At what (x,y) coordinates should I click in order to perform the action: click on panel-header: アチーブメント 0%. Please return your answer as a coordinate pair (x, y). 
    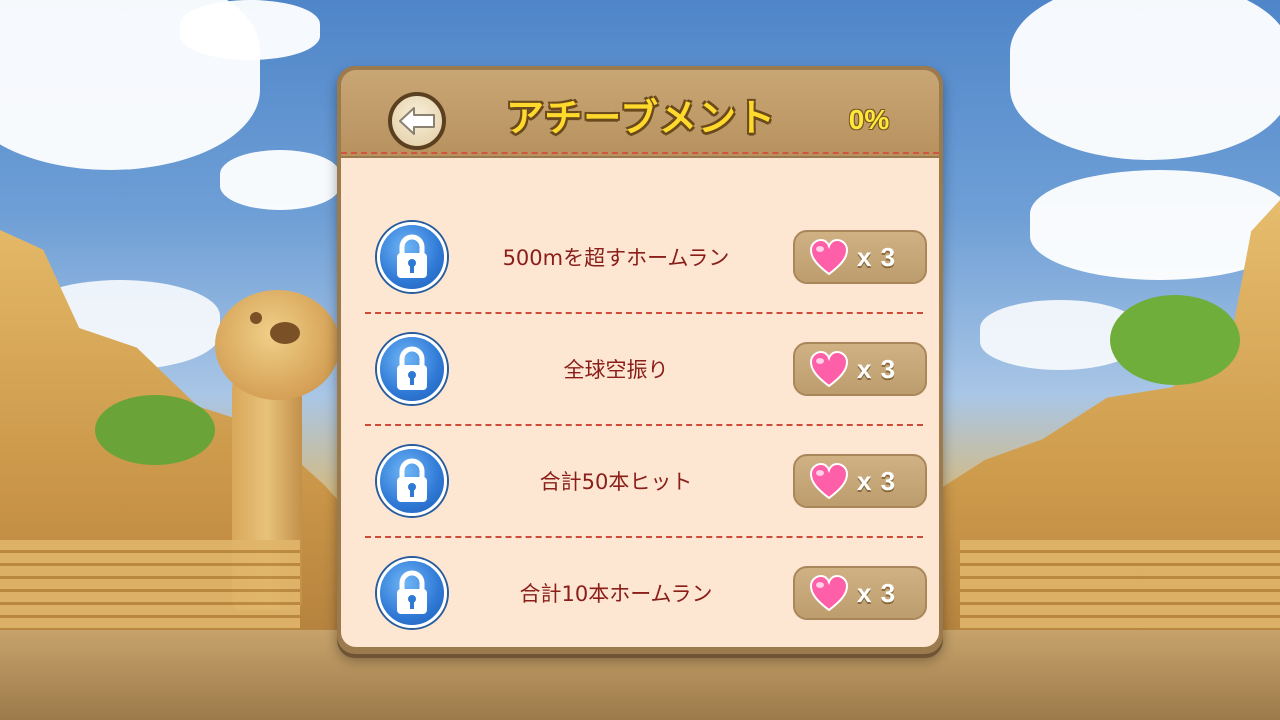
    Looking at the image, I should click on (640, 113).